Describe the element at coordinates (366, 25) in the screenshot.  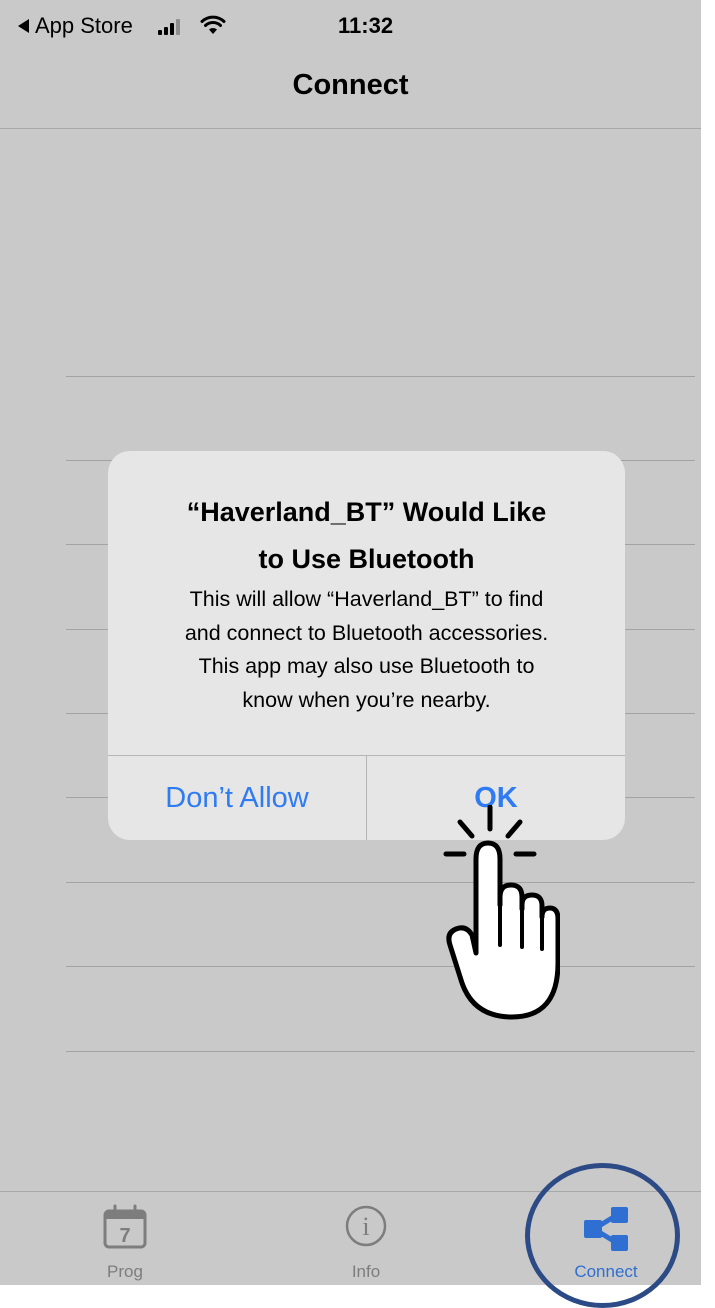
I see `status-time: 11:32` at that location.